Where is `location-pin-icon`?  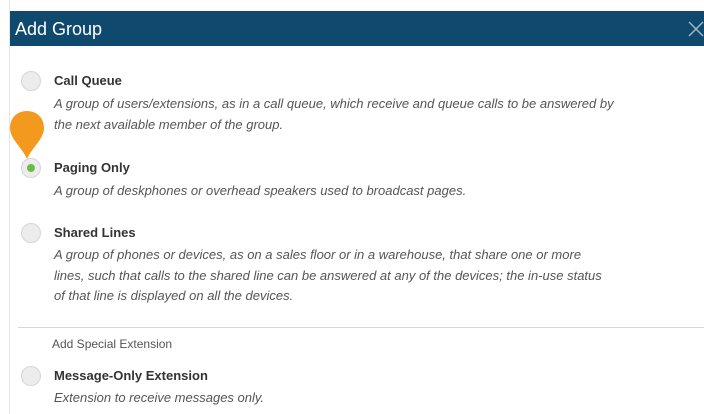 location-pin-icon is located at coordinates (27, 135).